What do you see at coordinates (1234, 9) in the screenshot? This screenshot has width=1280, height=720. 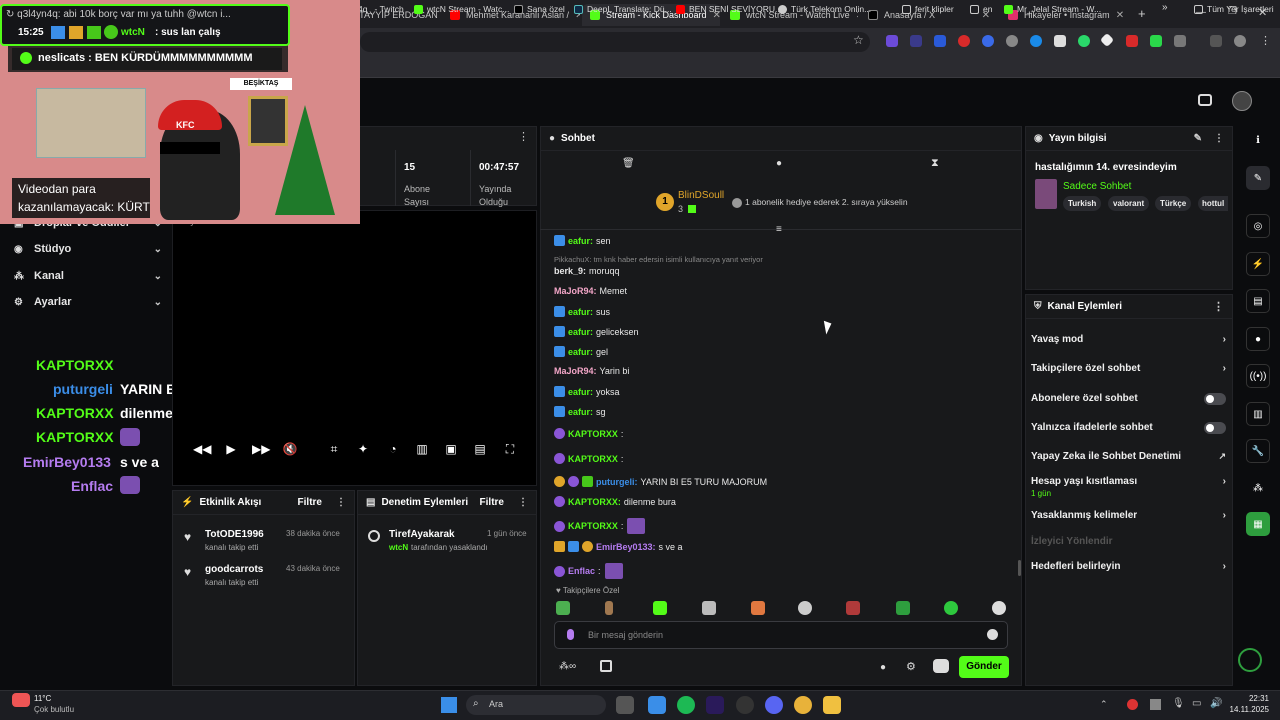 I see `all-bookmarks: Tüm Yer İşaretleri` at bounding box center [1234, 9].